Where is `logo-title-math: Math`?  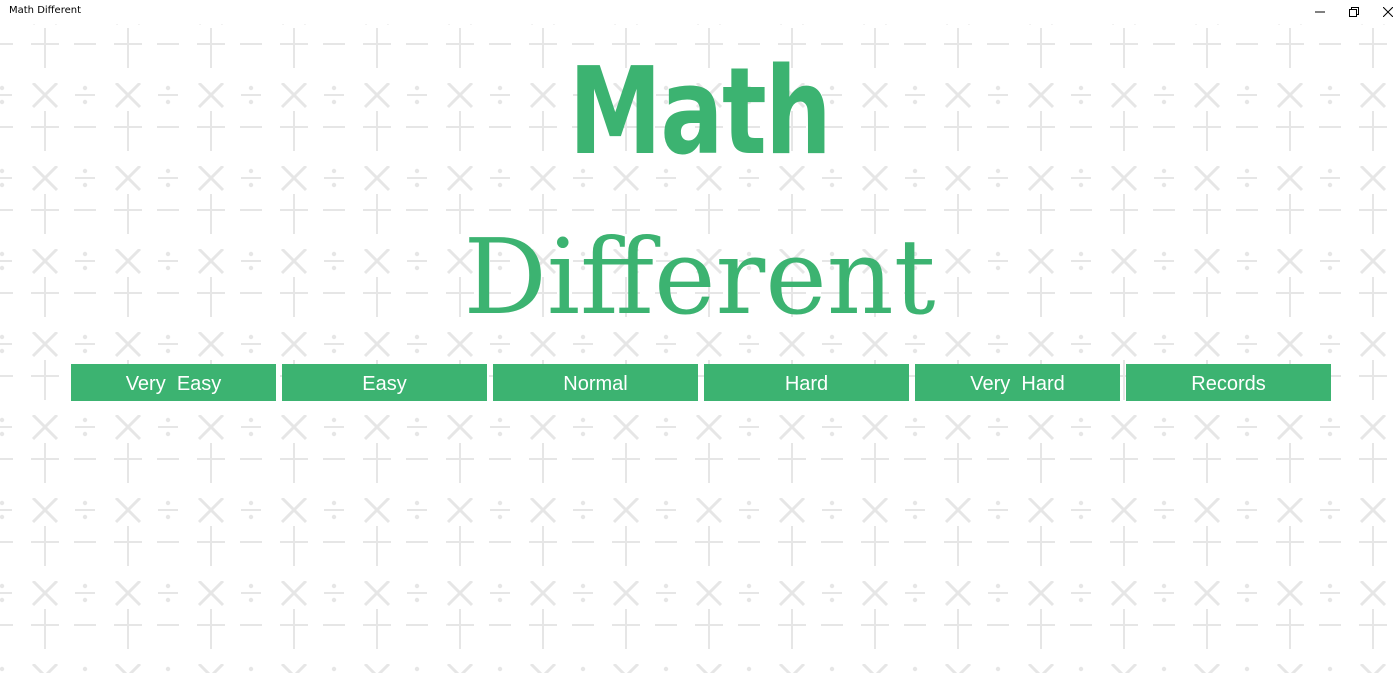 logo-title-math: Math is located at coordinates (700, 112).